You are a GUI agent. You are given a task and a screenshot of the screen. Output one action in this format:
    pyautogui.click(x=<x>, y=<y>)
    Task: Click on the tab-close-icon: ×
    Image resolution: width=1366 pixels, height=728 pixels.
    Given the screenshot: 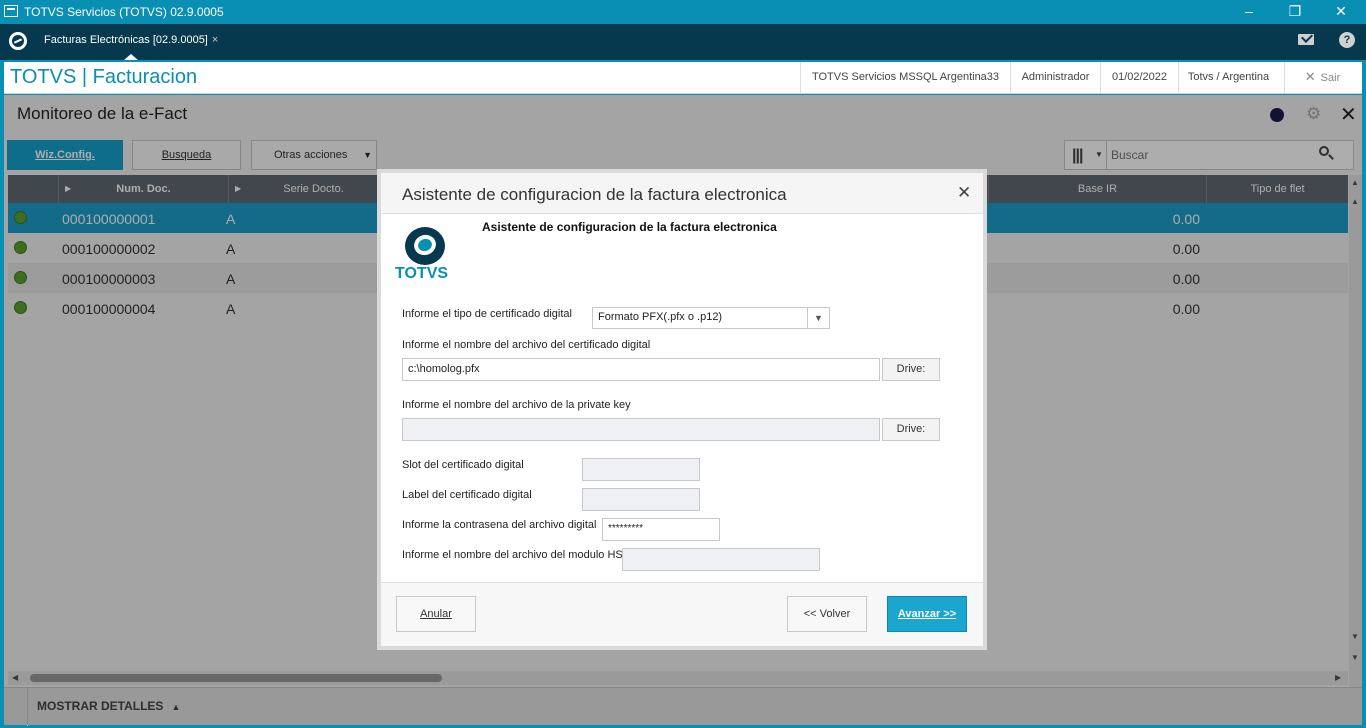 What is the action you would take?
    pyautogui.click(x=215, y=40)
    